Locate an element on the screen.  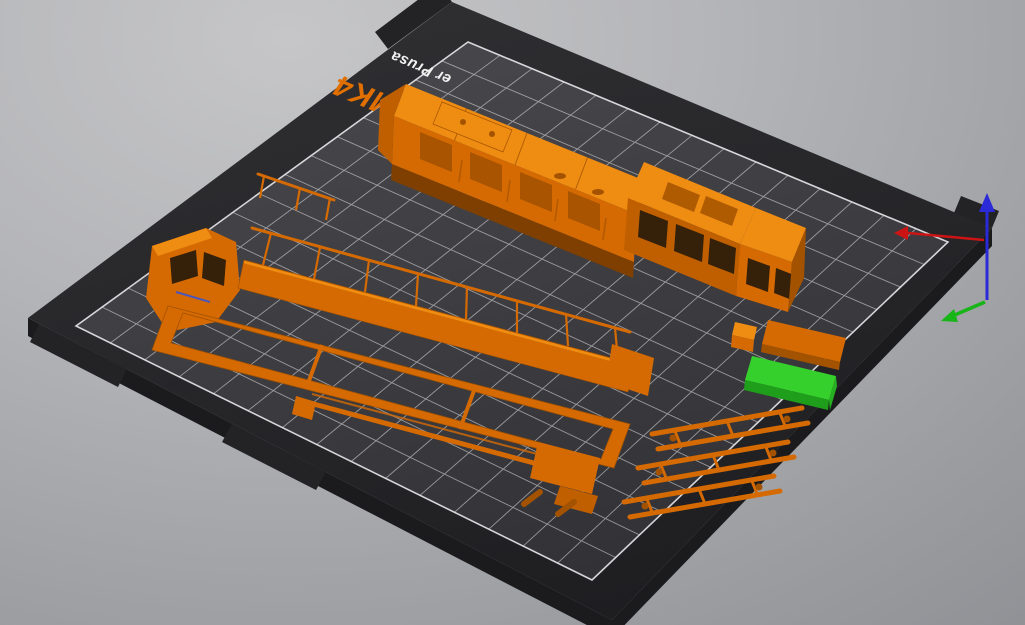
axis-y-arrow is located at coordinates (949, 315).